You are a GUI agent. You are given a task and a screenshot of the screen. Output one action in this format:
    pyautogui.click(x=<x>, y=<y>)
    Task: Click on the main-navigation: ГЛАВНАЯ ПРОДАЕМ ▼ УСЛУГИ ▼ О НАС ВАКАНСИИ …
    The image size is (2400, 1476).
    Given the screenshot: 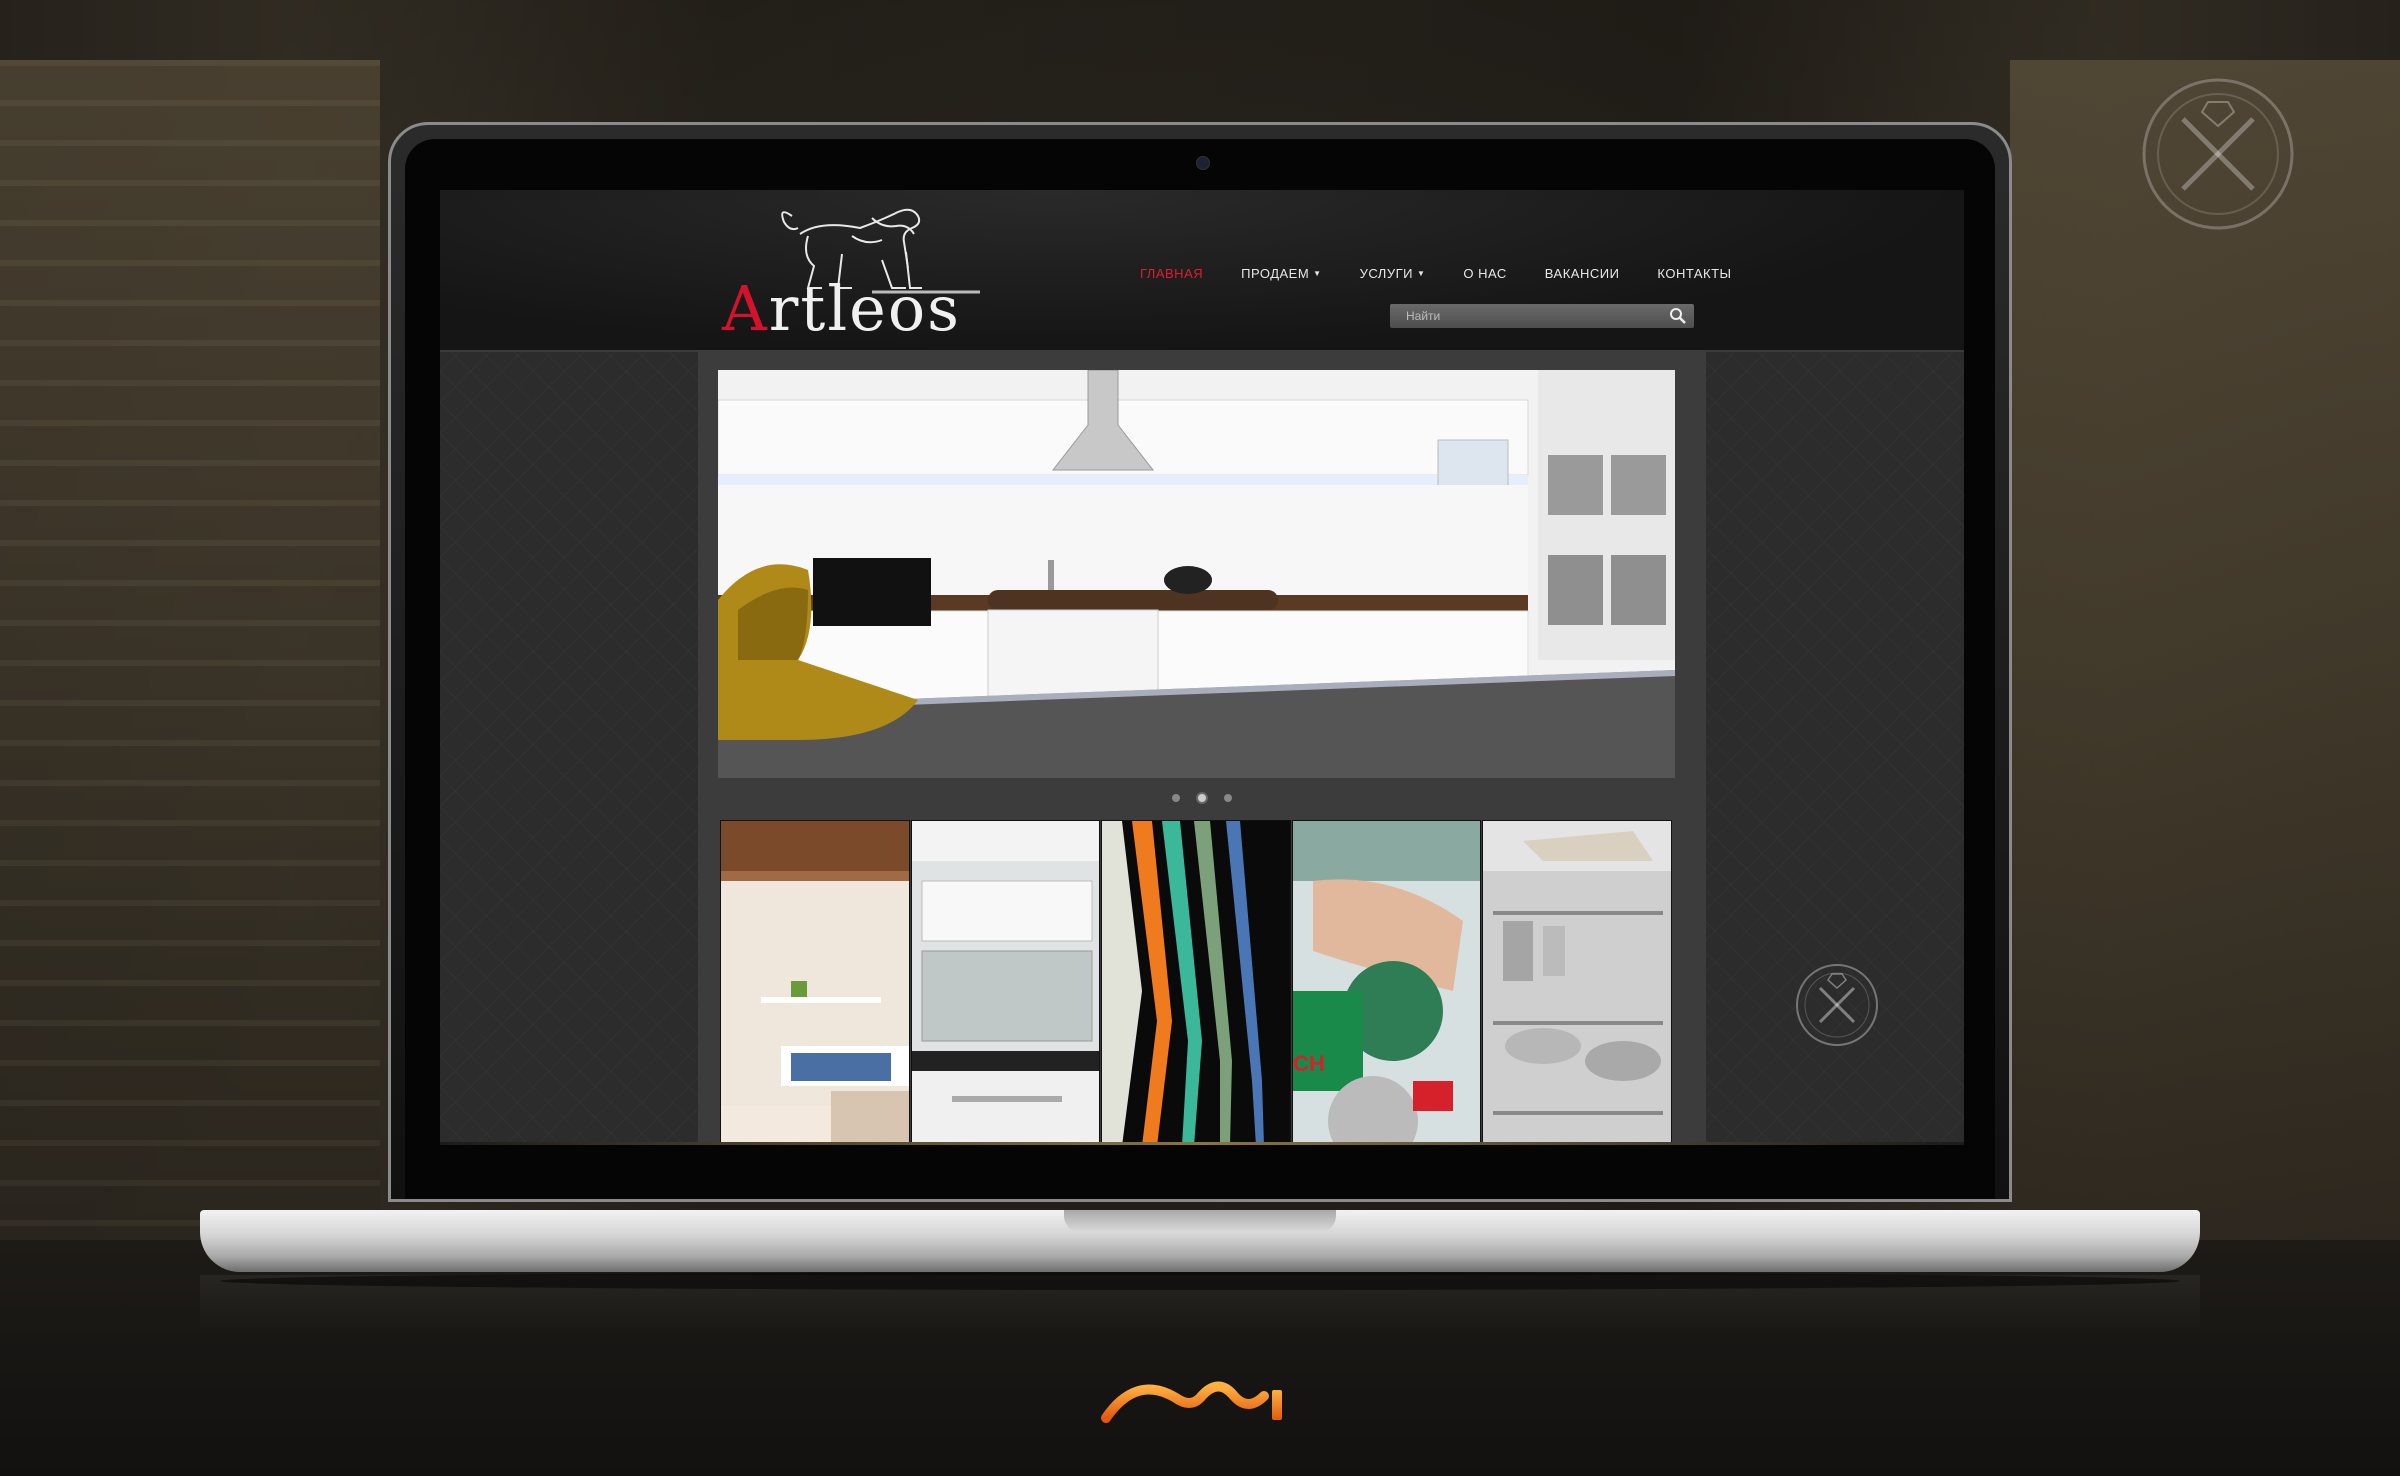 What is the action you would take?
    pyautogui.click(x=1436, y=277)
    